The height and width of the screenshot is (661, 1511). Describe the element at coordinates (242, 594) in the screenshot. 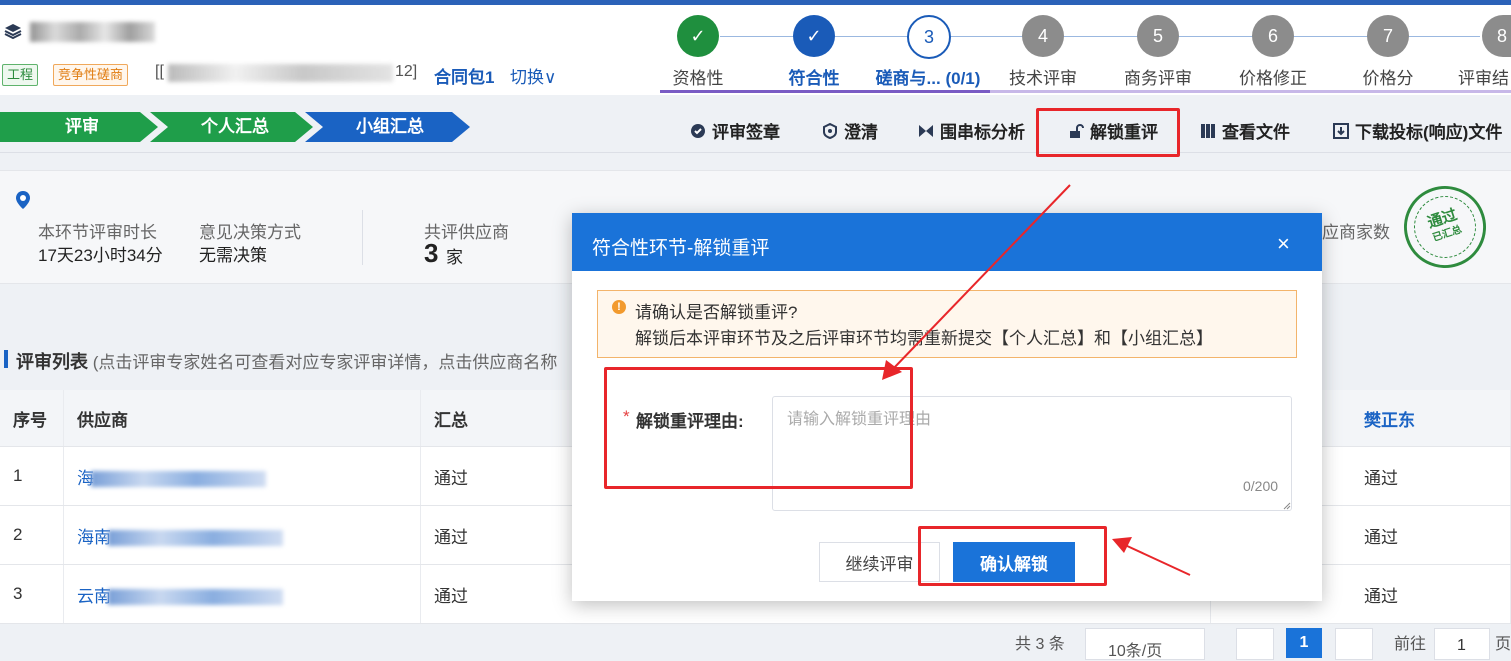

I see `supplier-link: 云南` at that location.